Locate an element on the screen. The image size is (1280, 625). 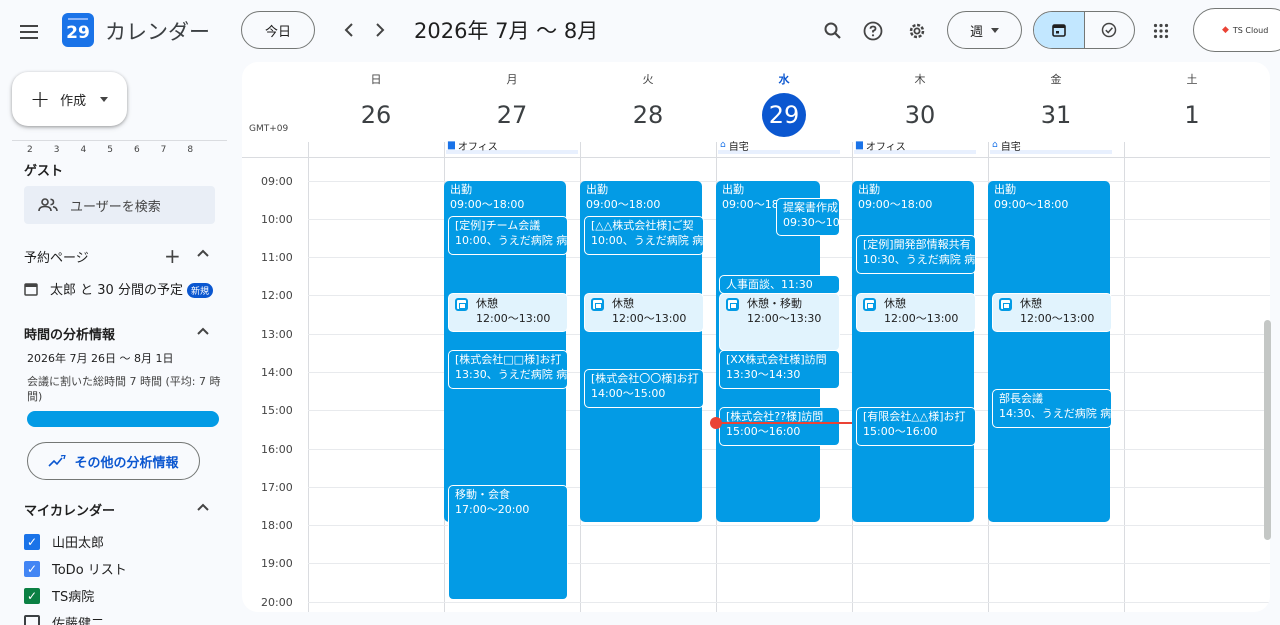
day-number: 29 is located at coordinates (784, 115).